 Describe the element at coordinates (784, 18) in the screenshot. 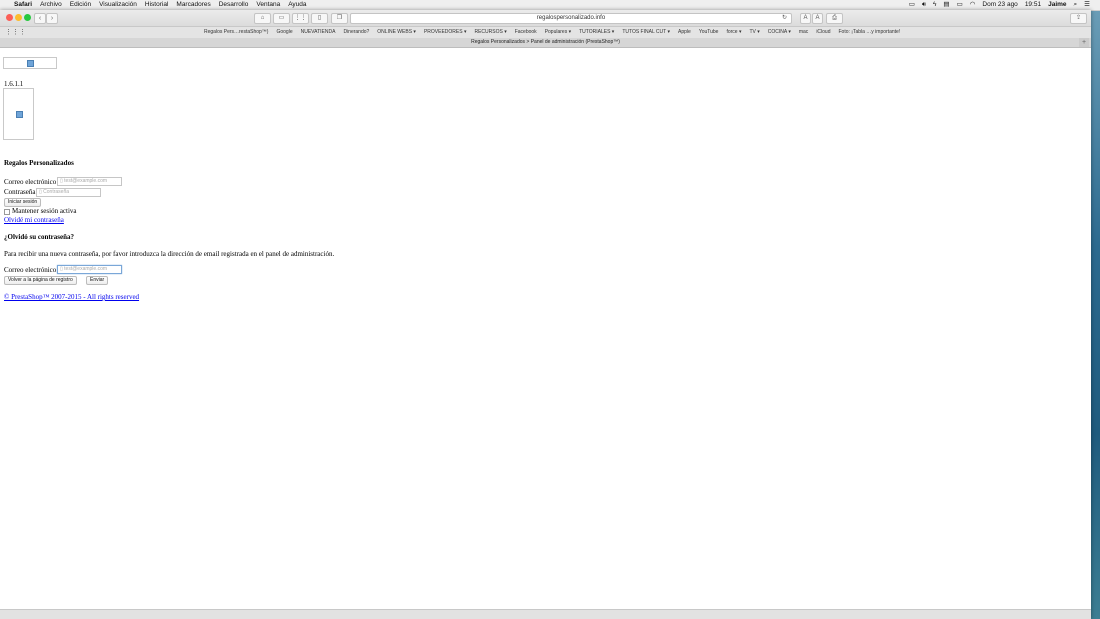

I see `reload-icon: ↻` at that location.